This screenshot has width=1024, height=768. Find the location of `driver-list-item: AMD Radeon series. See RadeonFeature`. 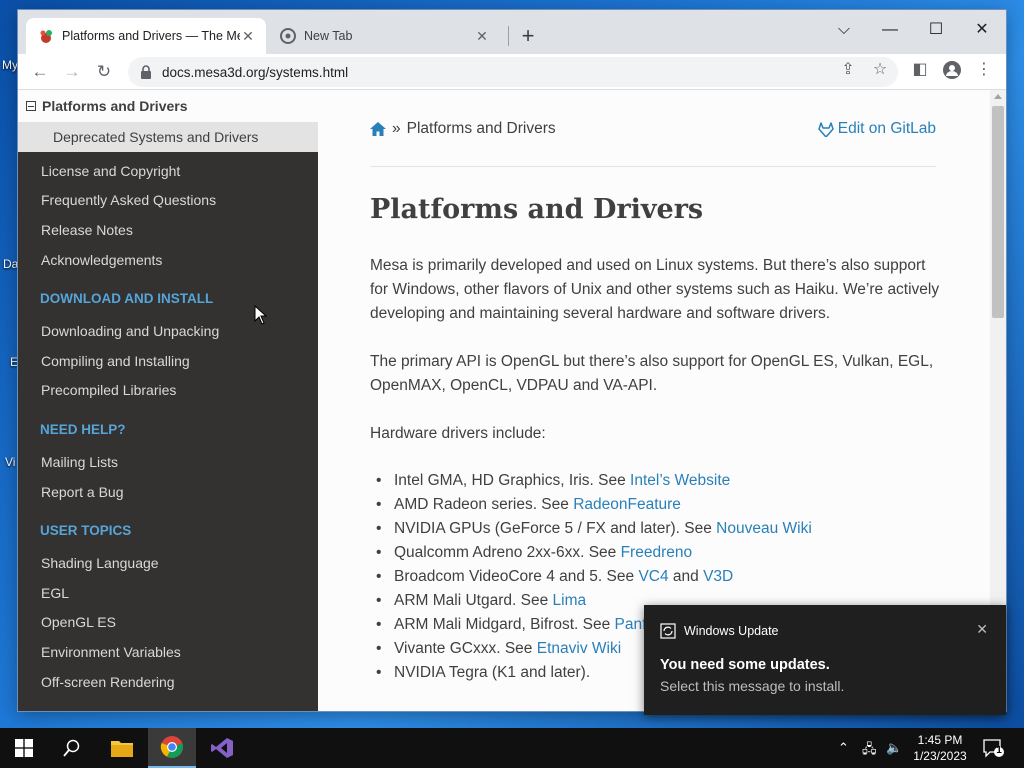

driver-list-item: AMD Radeon series. See RadeonFeature is located at coordinates (655, 505).